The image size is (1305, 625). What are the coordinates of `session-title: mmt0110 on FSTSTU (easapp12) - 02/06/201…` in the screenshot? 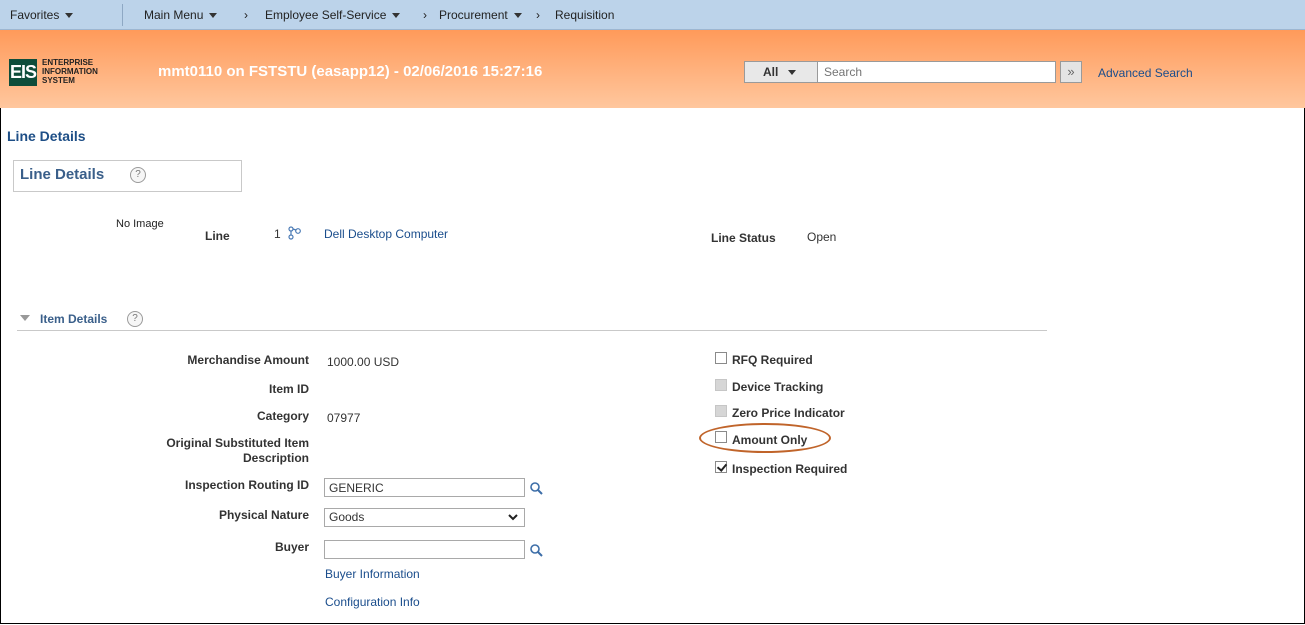 It's located at (350, 71).